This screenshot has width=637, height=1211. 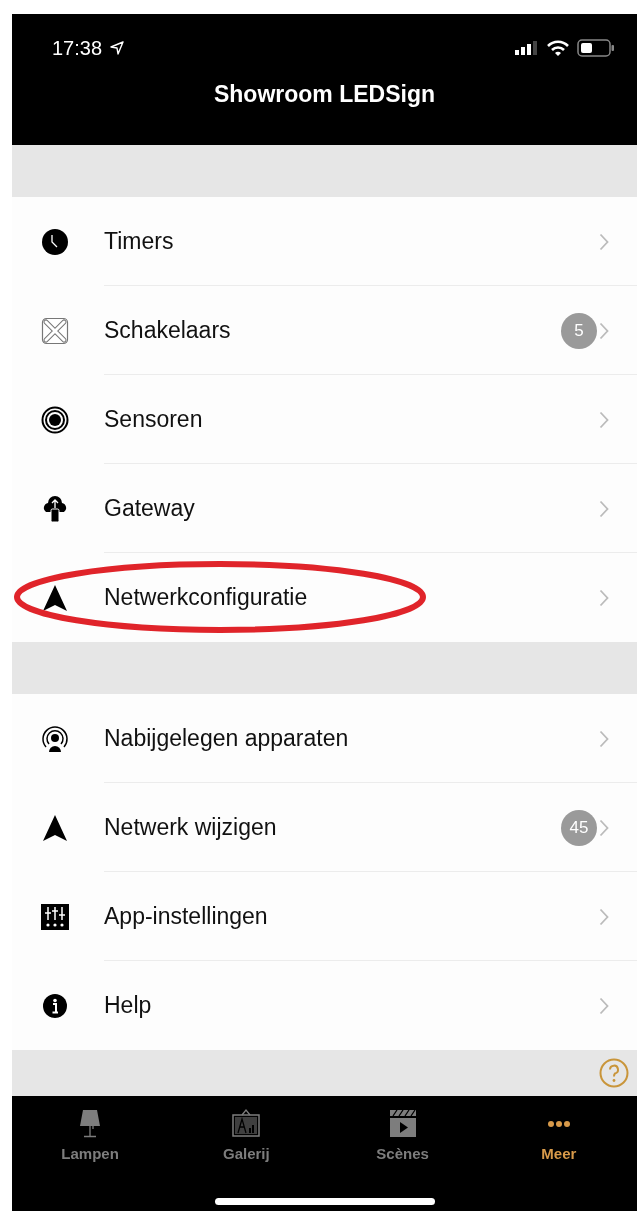 What do you see at coordinates (402, 1135) in the screenshot?
I see `tab-button: Scènes` at bounding box center [402, 1135].